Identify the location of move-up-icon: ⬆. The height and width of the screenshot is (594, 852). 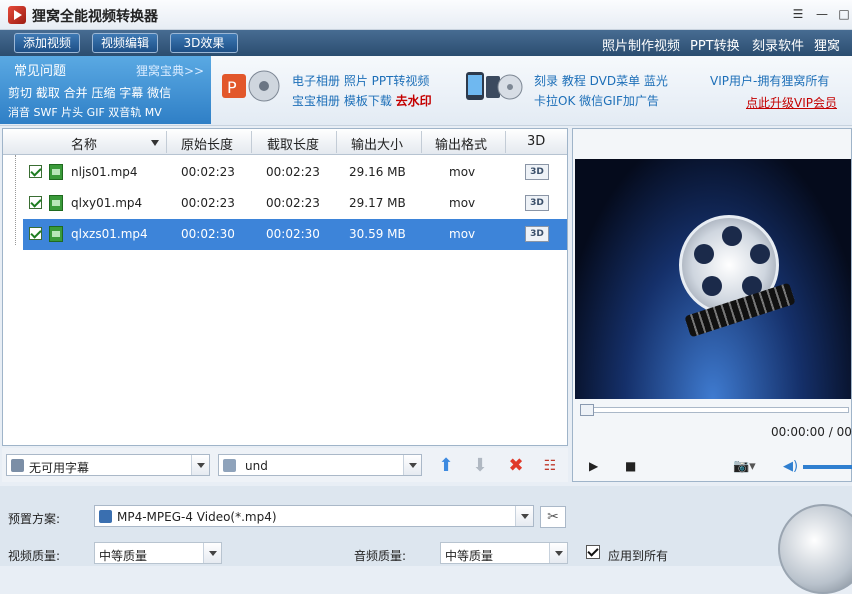
(446, 466).